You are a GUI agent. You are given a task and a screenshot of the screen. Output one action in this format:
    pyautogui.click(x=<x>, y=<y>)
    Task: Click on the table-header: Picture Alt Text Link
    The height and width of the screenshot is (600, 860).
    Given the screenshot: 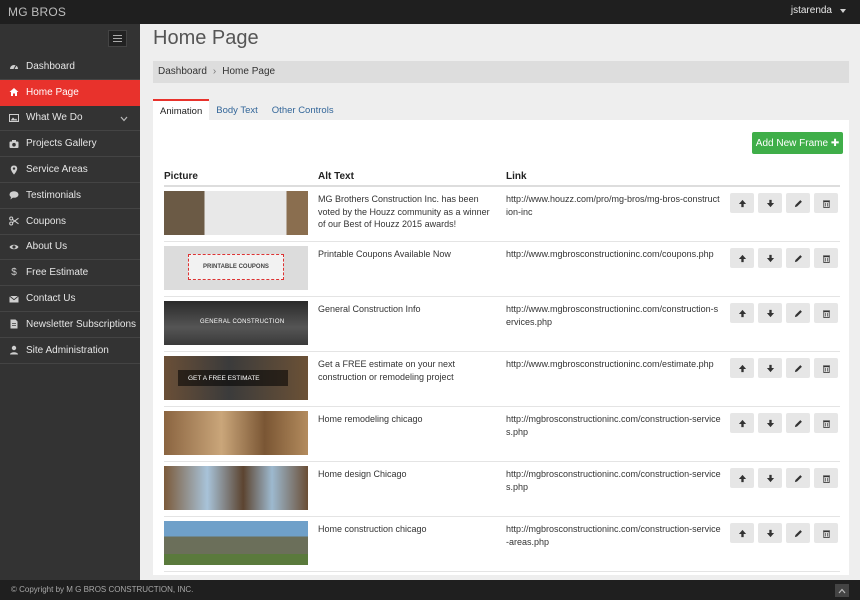 What is the action you would take?
    pyautogui.click(x=502, y=177)
    